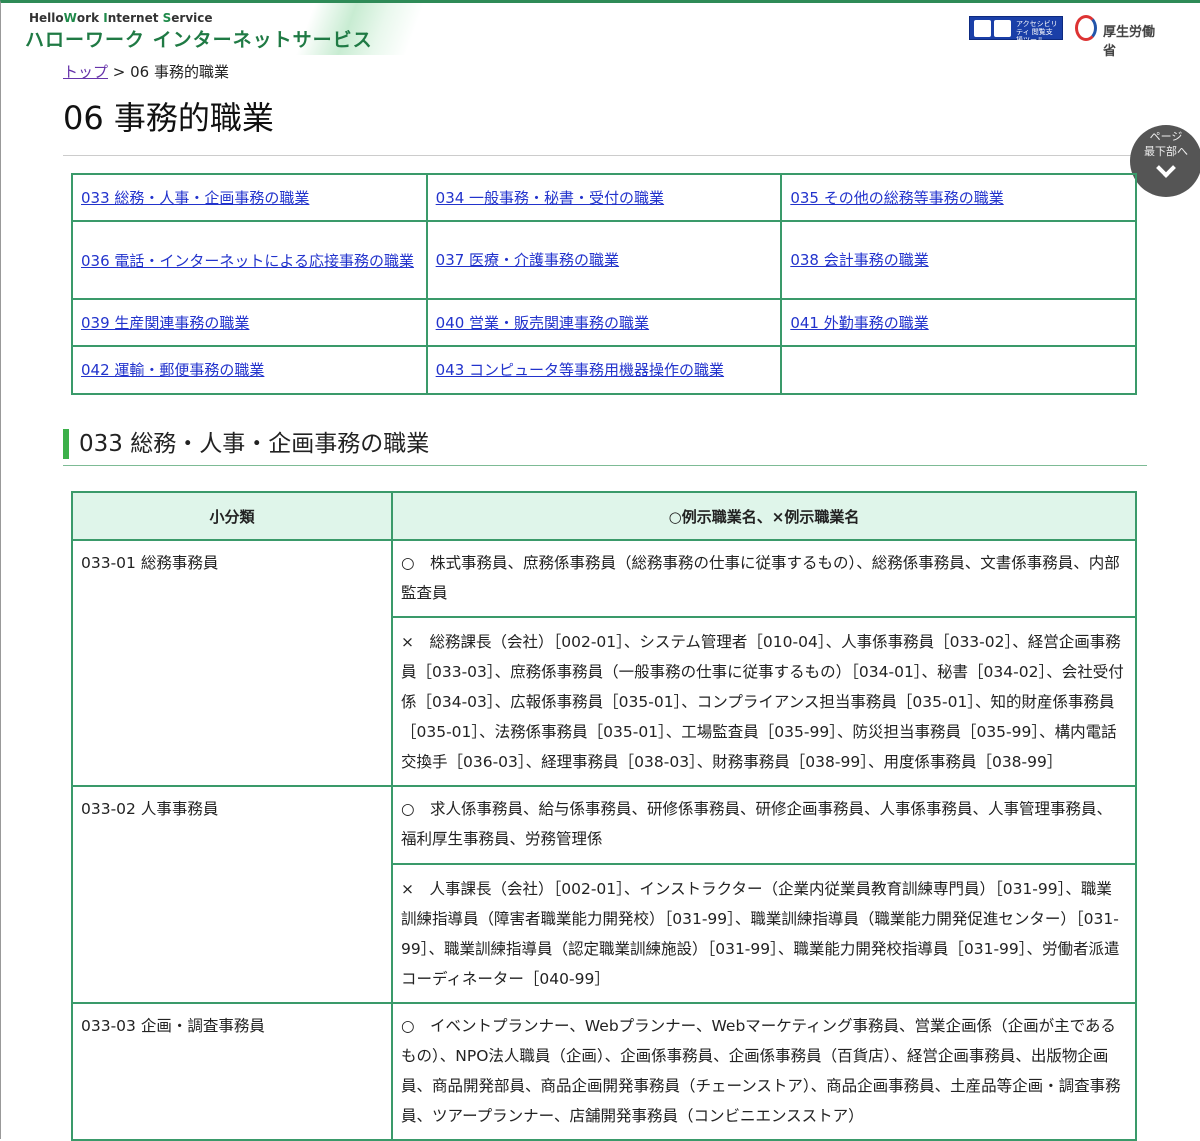  What do you see at coordinates (165, 323) in the screenshot?
I see `category-link: 039 生産関連事務の職業` at bounding box center [165, 323].